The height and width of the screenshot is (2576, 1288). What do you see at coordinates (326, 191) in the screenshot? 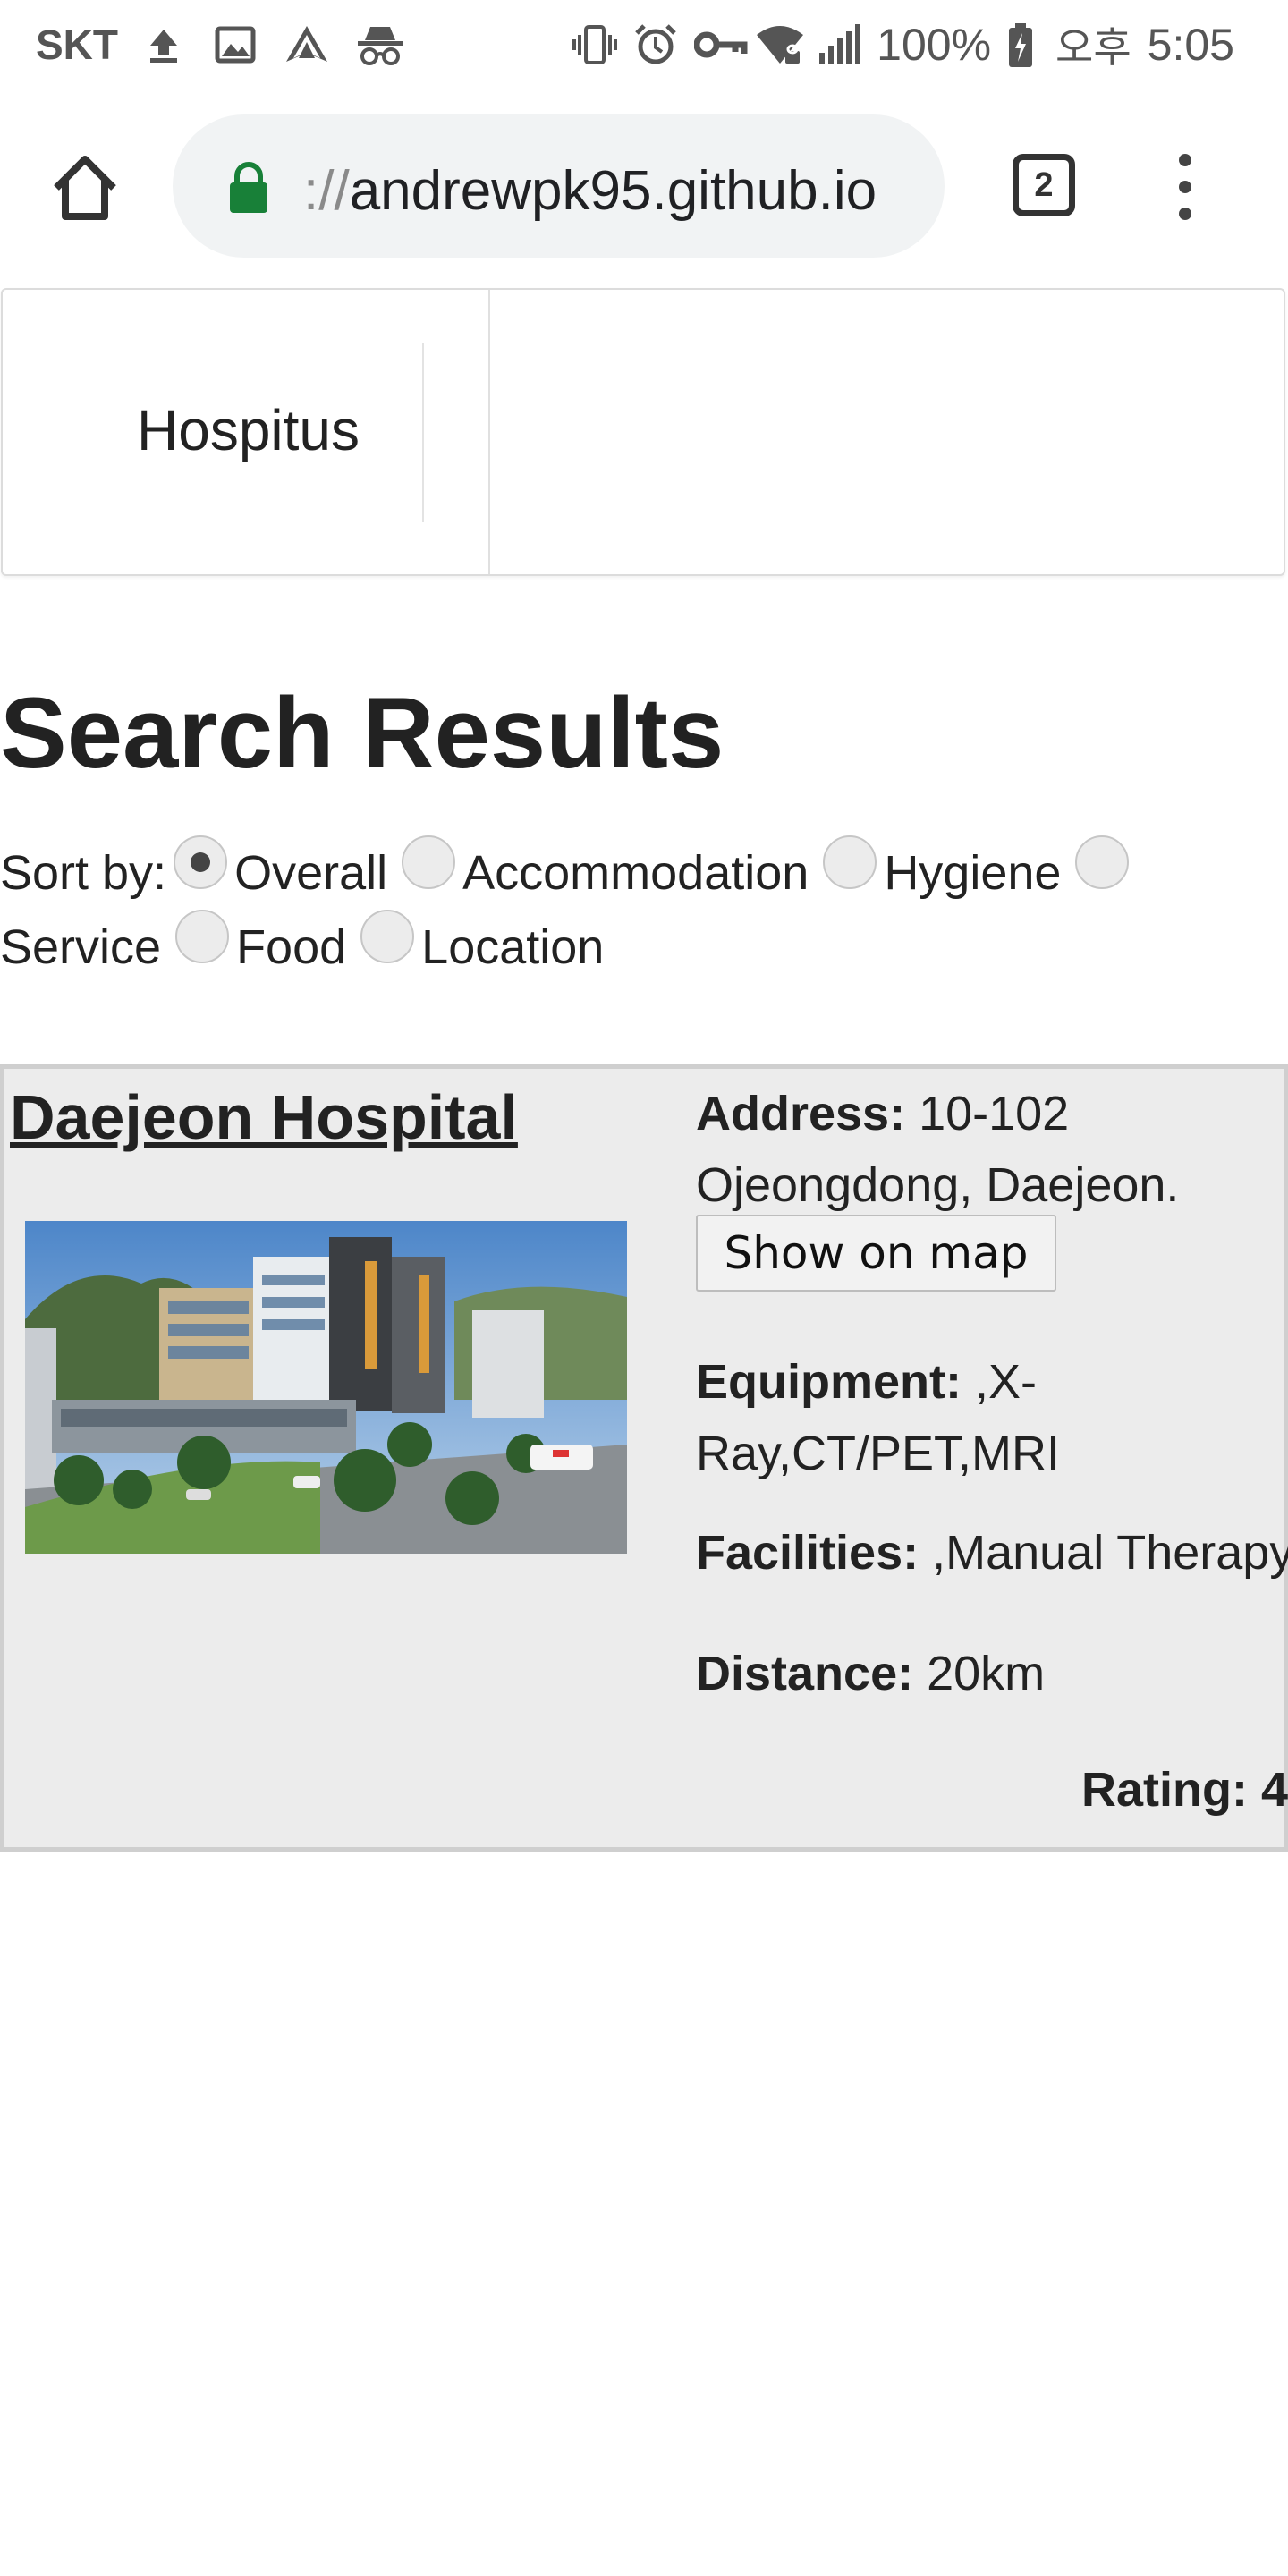
I see `url-scheme: ://` at bounding box center [326, 191].